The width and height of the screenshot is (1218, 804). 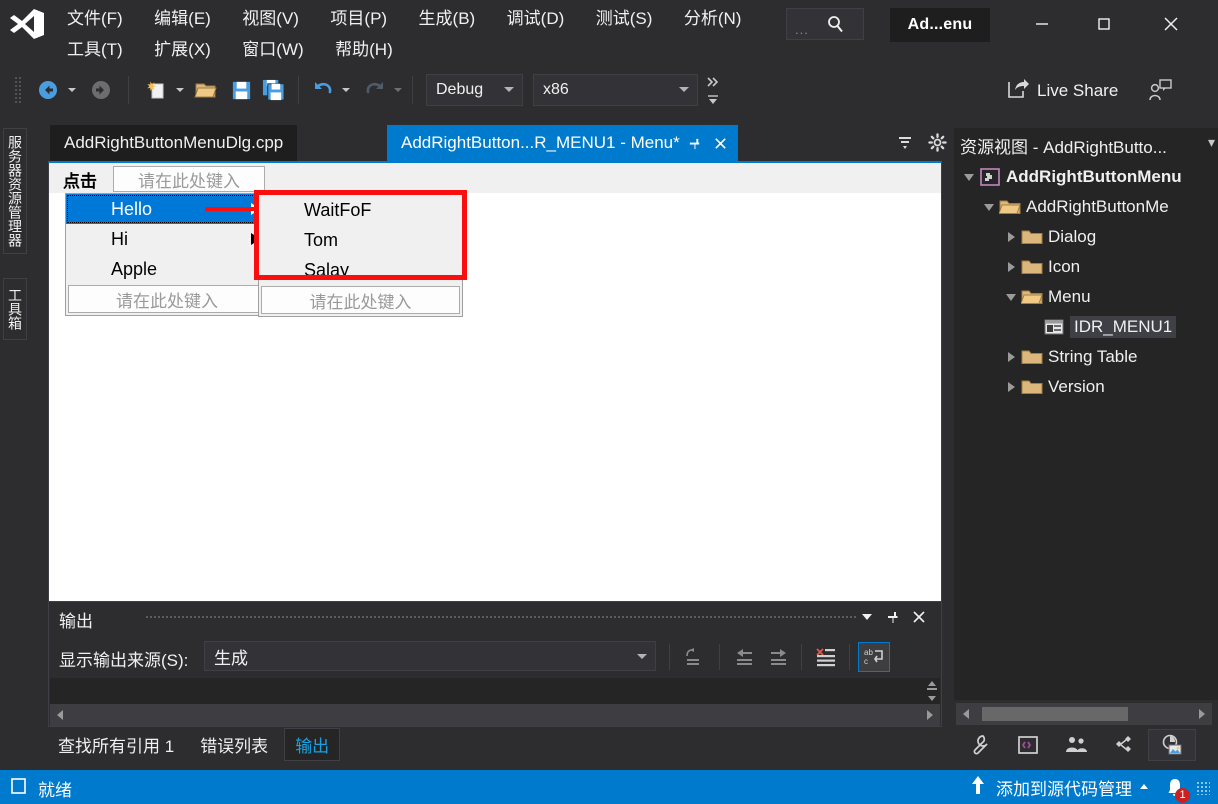 What do you see at coordinates (744, 657) in the screenshot?
I see `previous-message-button` at bounding box center [744, 657].